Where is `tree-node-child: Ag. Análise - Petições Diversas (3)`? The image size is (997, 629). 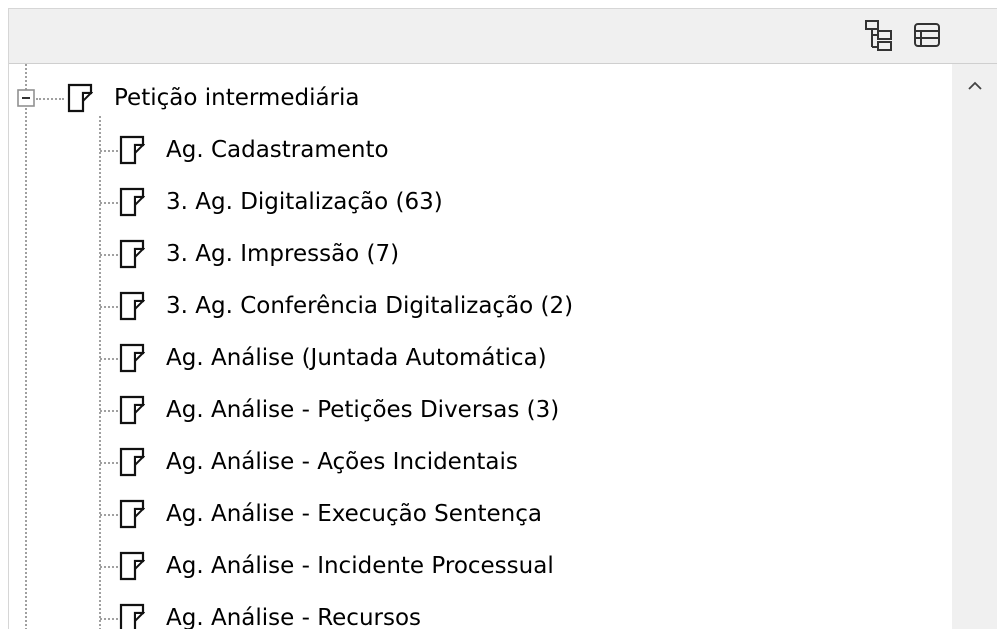
tree-node-child: Ag. Análise - Petições Diversas (3) is located at coordinates (339, 410).